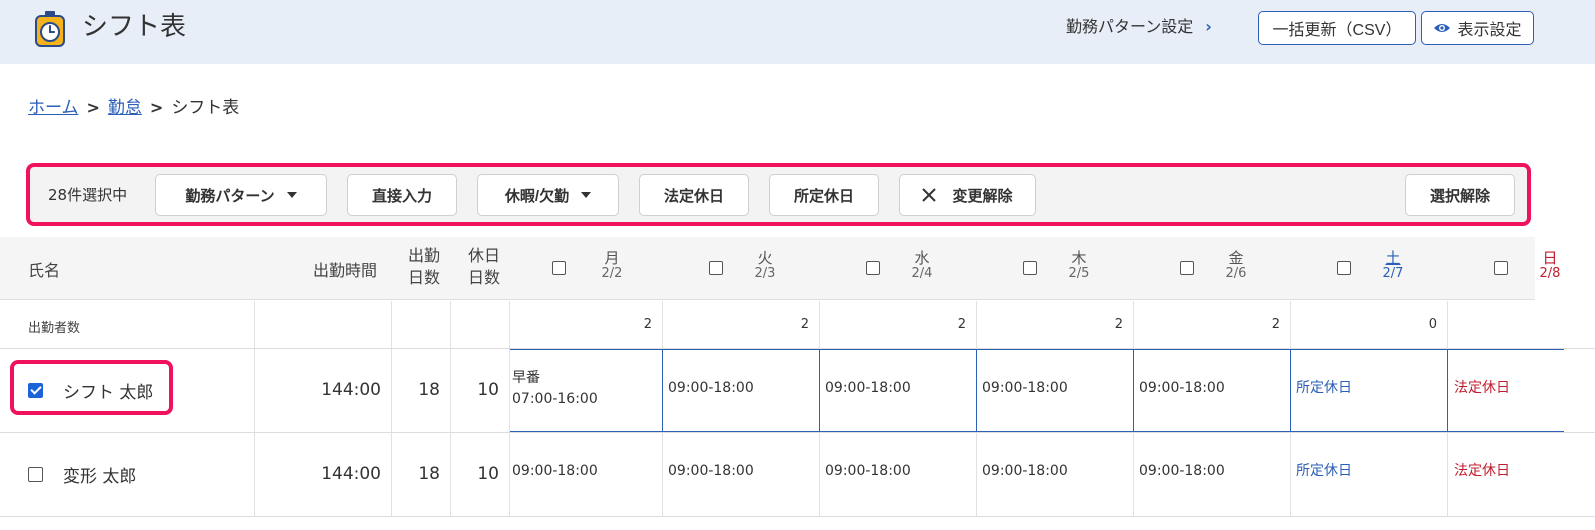  I want to click on leave-absence-dropdown: 休暇/欠勤, so click(548, 195).